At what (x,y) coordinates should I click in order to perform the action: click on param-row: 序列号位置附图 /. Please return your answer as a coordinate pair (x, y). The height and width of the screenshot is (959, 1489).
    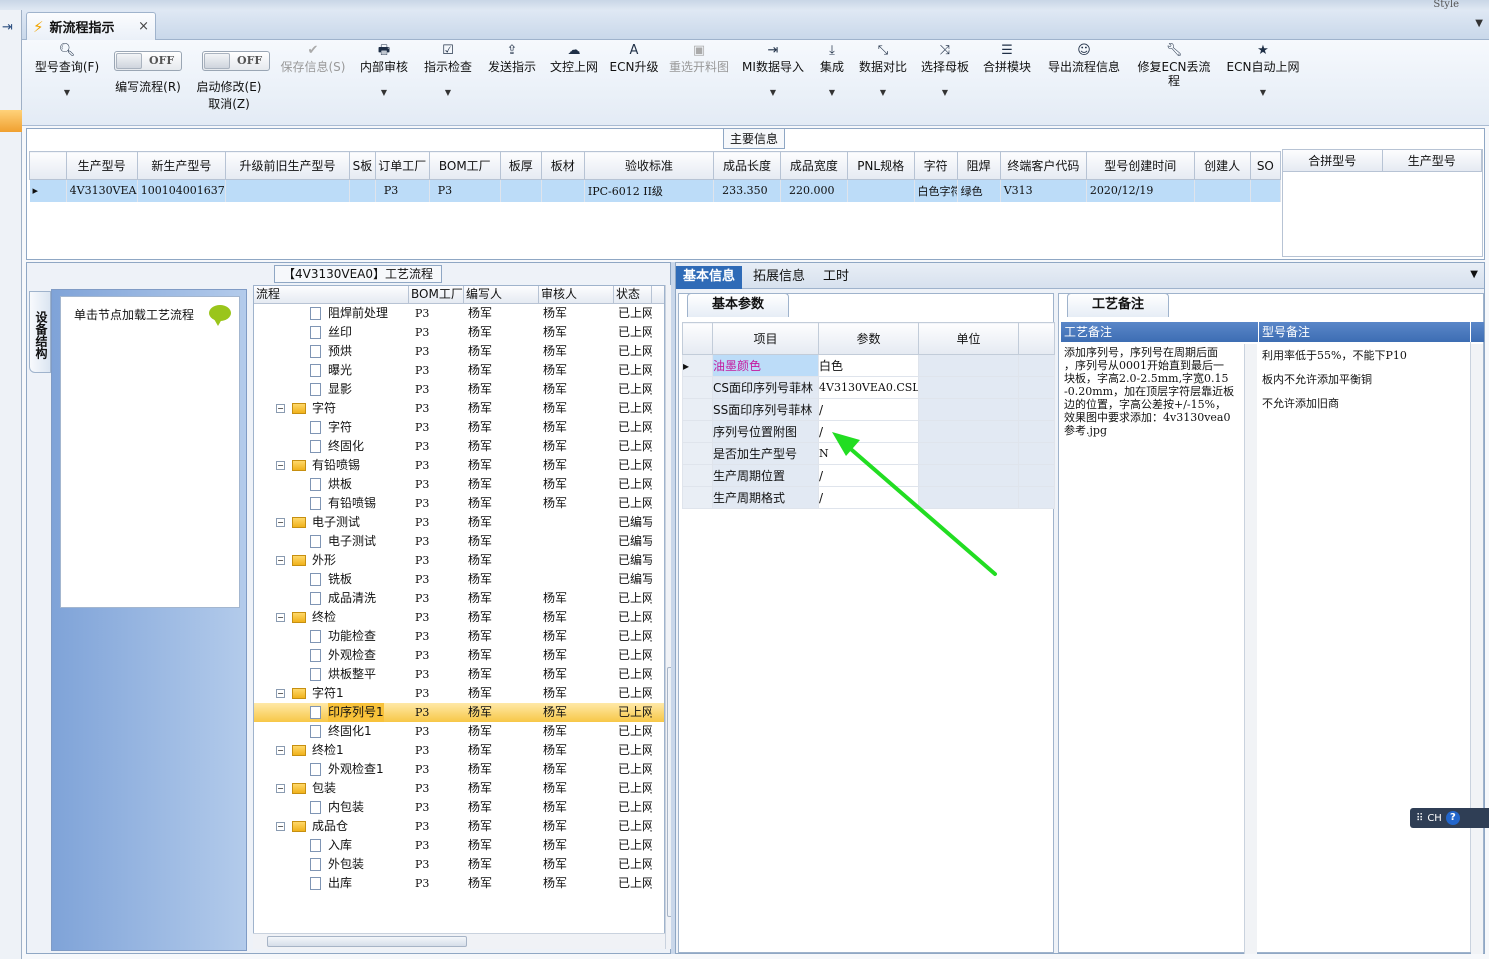
    Looking at the image, I should click on (868, 431).